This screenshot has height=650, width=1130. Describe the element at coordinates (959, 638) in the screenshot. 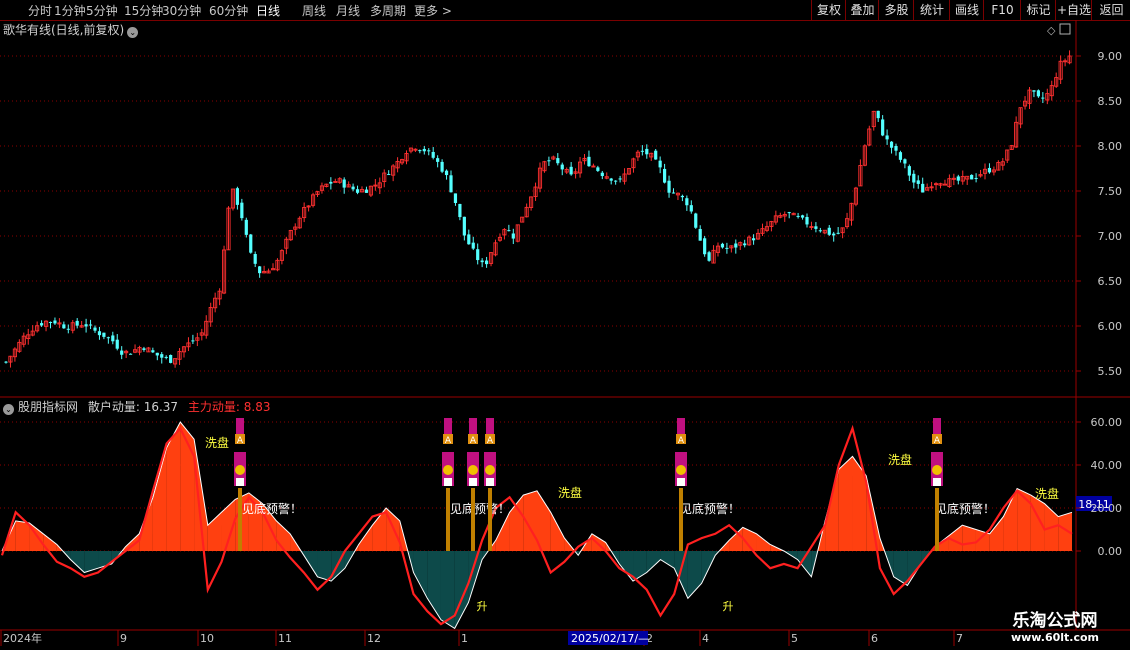

I see `xaxis-label: 7` at that location.